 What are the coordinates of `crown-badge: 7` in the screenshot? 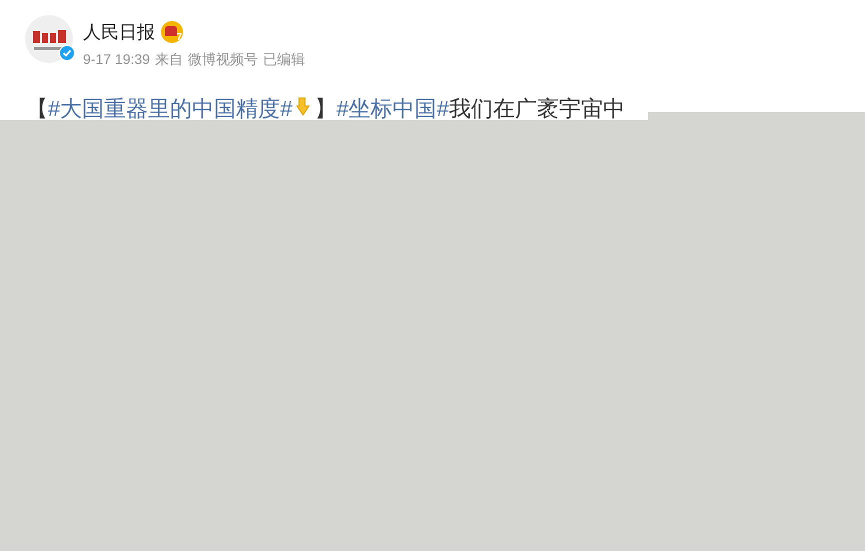 It's located at (172, 32).